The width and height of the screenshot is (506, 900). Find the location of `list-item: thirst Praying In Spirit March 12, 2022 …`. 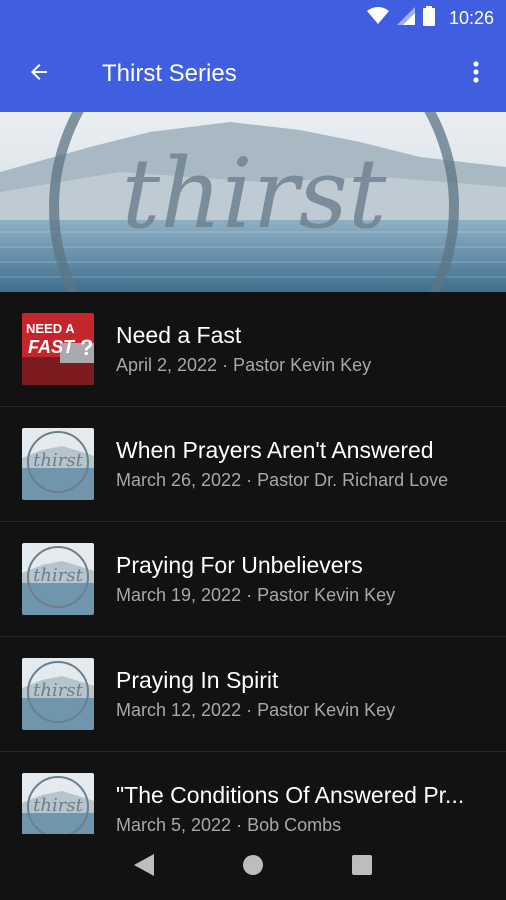

list-item: thirst Praying In Spirit March 12, 2022 … is located at coordinates (253, 694).